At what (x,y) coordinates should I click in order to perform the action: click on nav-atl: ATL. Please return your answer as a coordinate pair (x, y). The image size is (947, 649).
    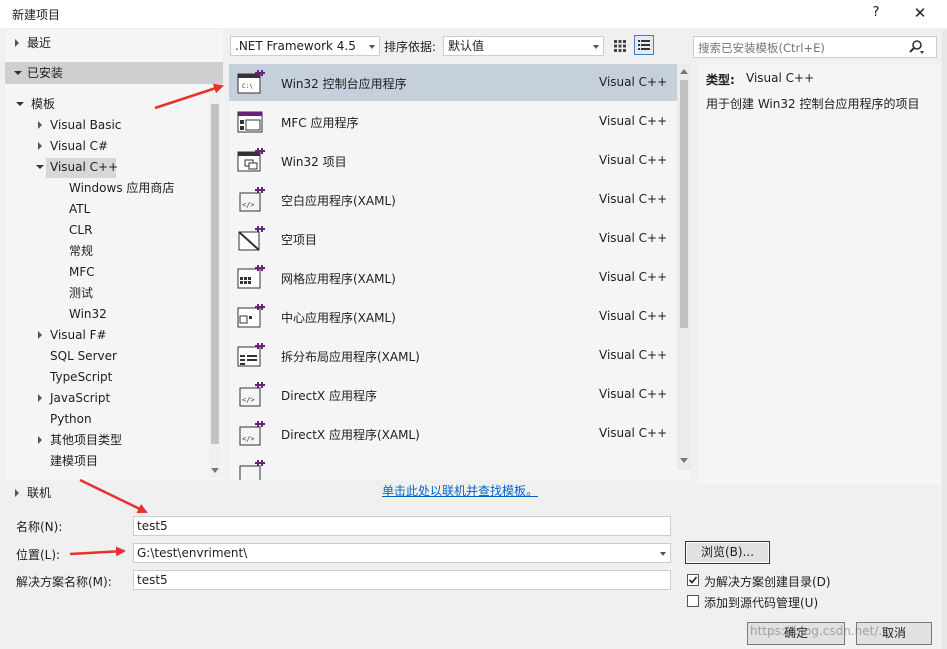
    Looking at the image, I should click on (79, 209).